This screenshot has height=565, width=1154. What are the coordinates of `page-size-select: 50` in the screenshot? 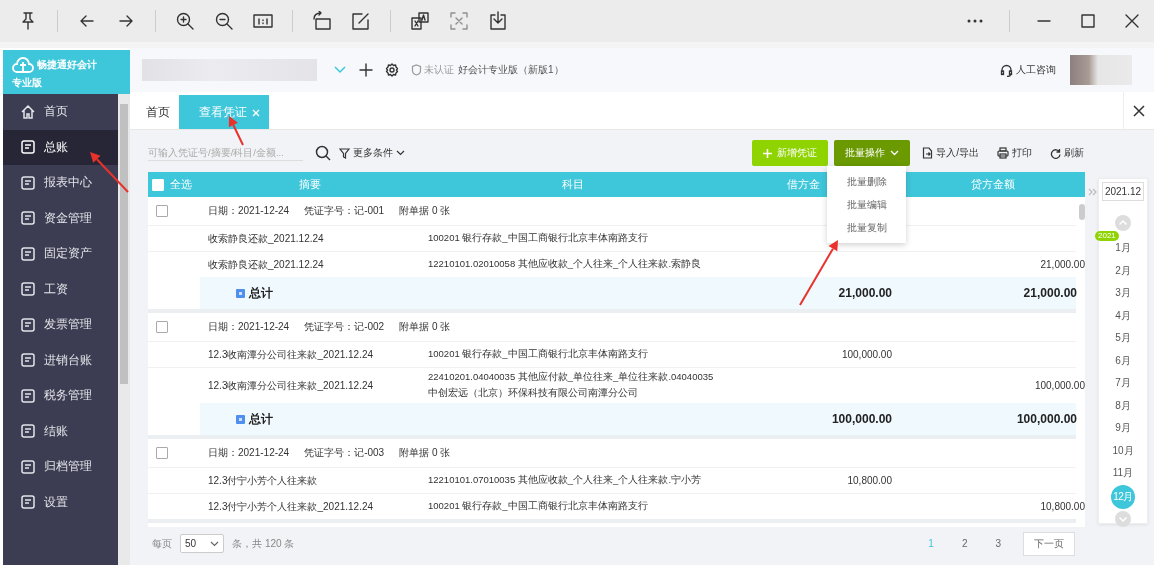 It's located at (202, 543).